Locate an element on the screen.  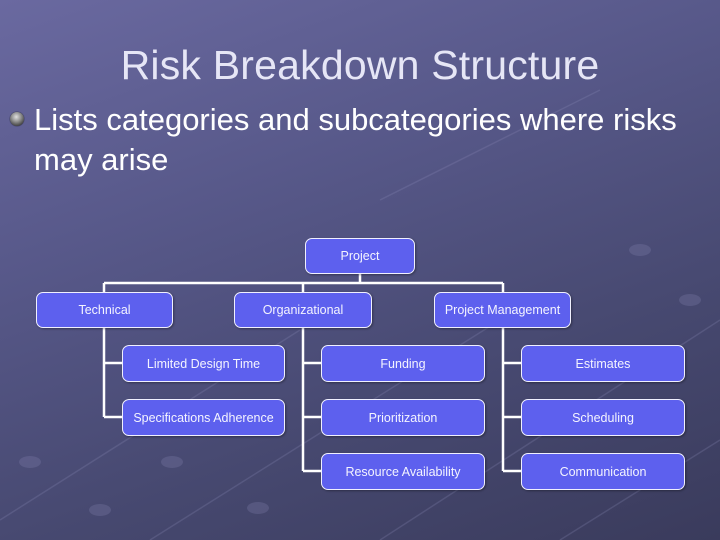
node-specifications-adherence: Specifications Adherence is located at coordinates (203, 417).